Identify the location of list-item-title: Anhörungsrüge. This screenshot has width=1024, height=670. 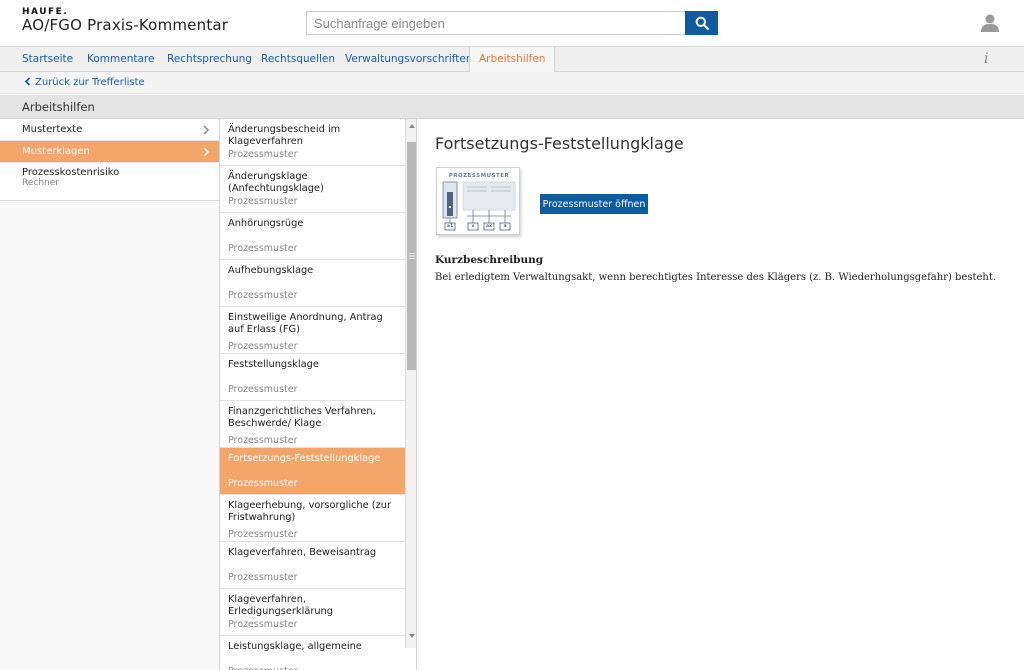
(266, 223).